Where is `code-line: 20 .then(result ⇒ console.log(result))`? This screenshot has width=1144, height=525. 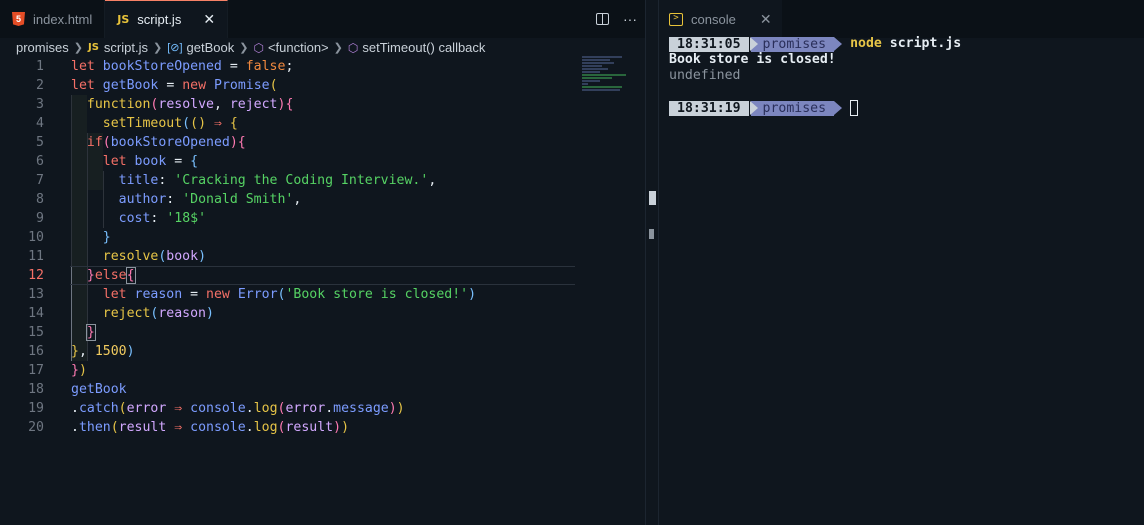
code-line: 20 .then(result ⇒ console.log(result)) is located at coordinates (290, 427).